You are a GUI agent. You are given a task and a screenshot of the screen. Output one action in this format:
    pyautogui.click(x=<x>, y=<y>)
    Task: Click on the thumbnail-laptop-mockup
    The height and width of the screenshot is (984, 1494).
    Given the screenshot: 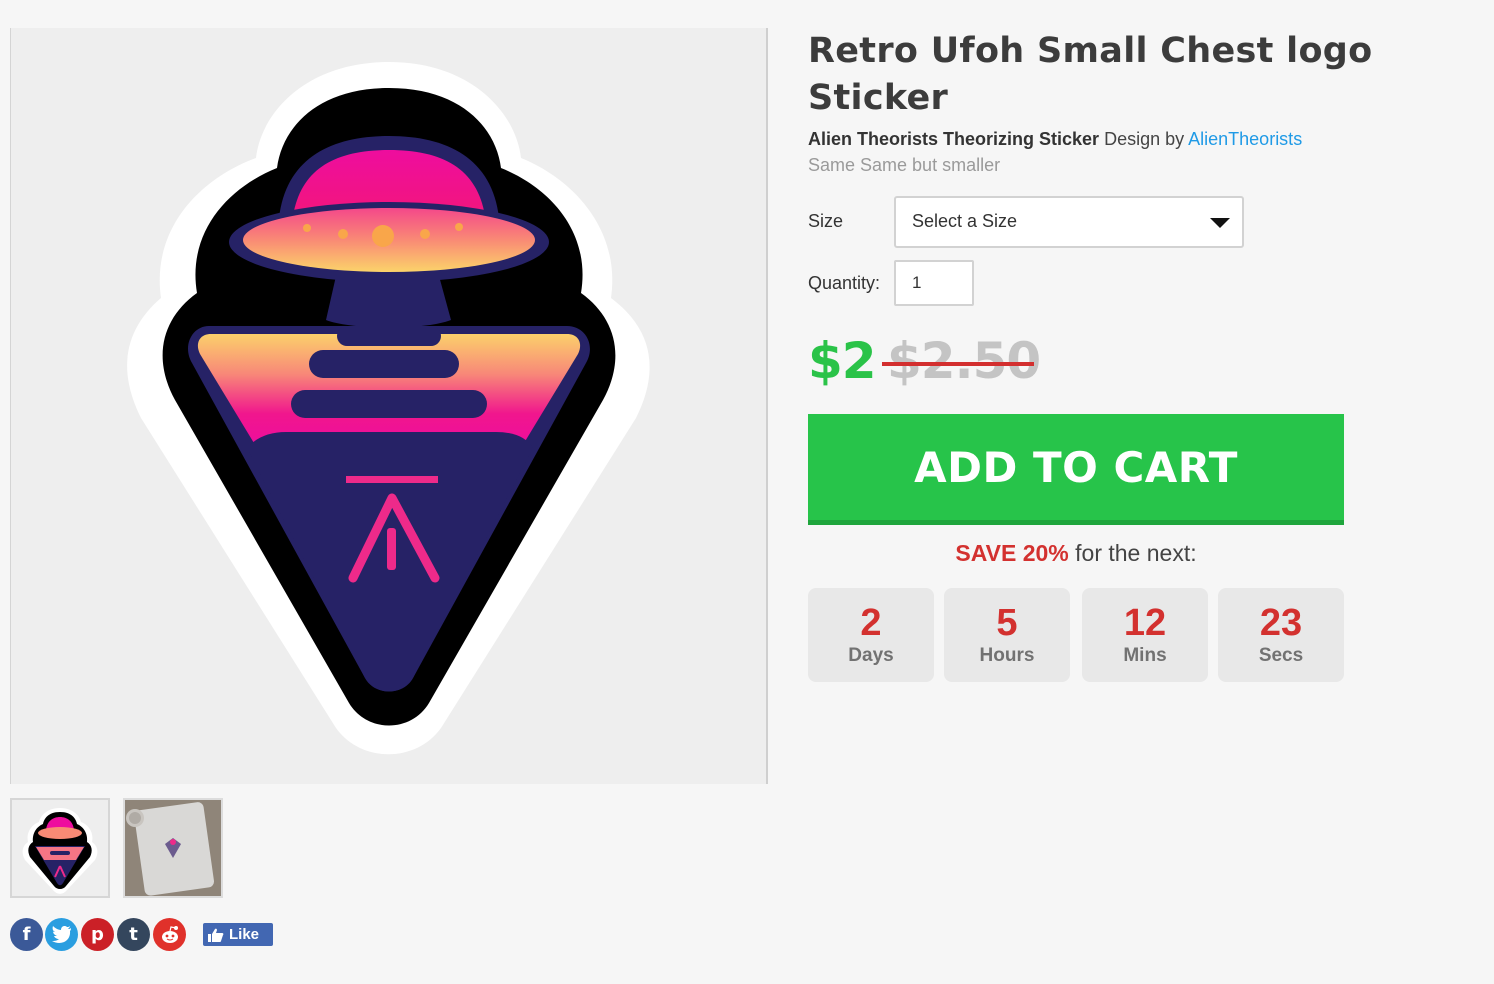 What is the action you would take?
    pyautogui.click(x=173, y=848)
    